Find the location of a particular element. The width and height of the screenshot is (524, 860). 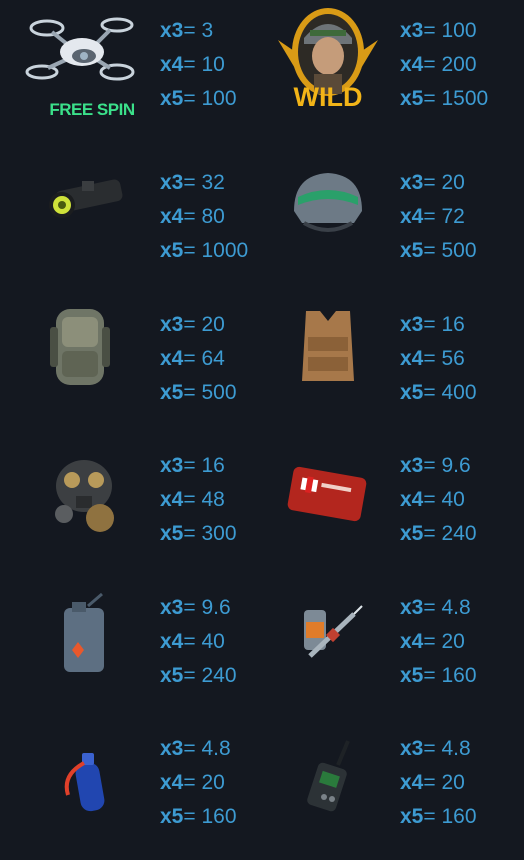

payout-list: x3= 16 x4= 56 x5= 400 is located at coordinates (438, 359).